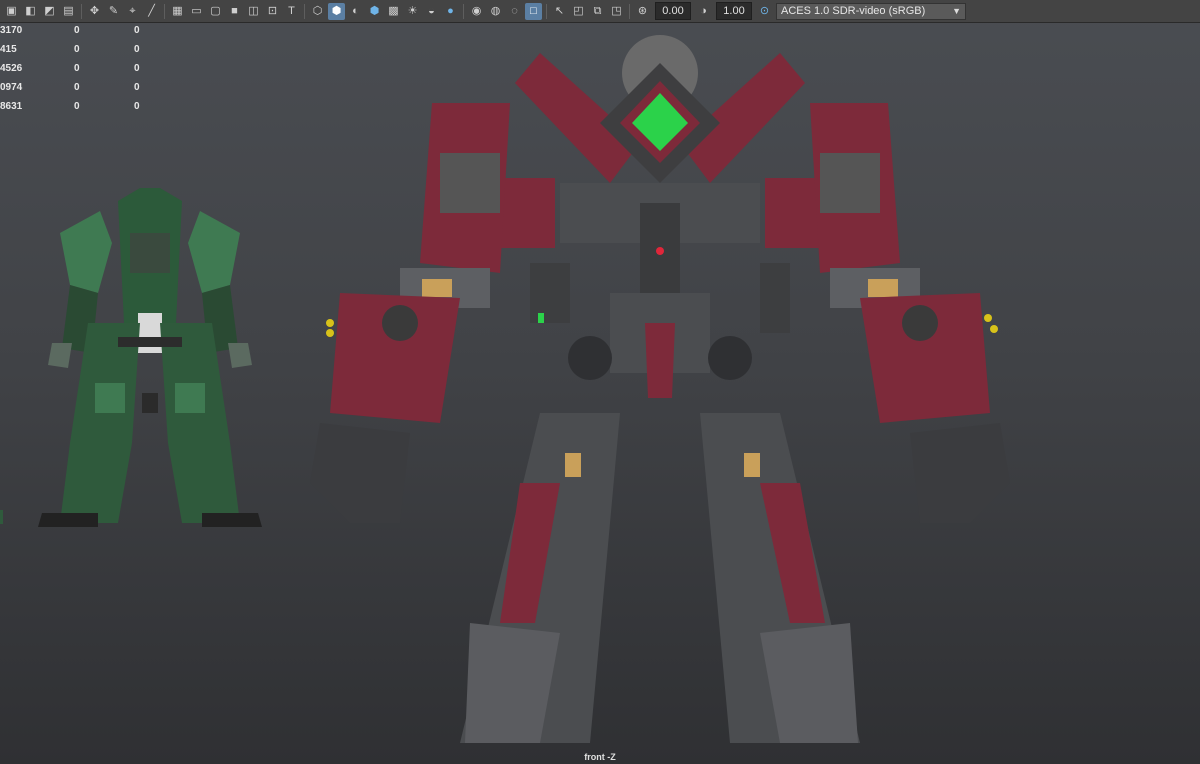  What do you see at coordinates (642, 11) in the screenshot?
I see `exposure-icon: ⊛` at bounding box center [642, 11].